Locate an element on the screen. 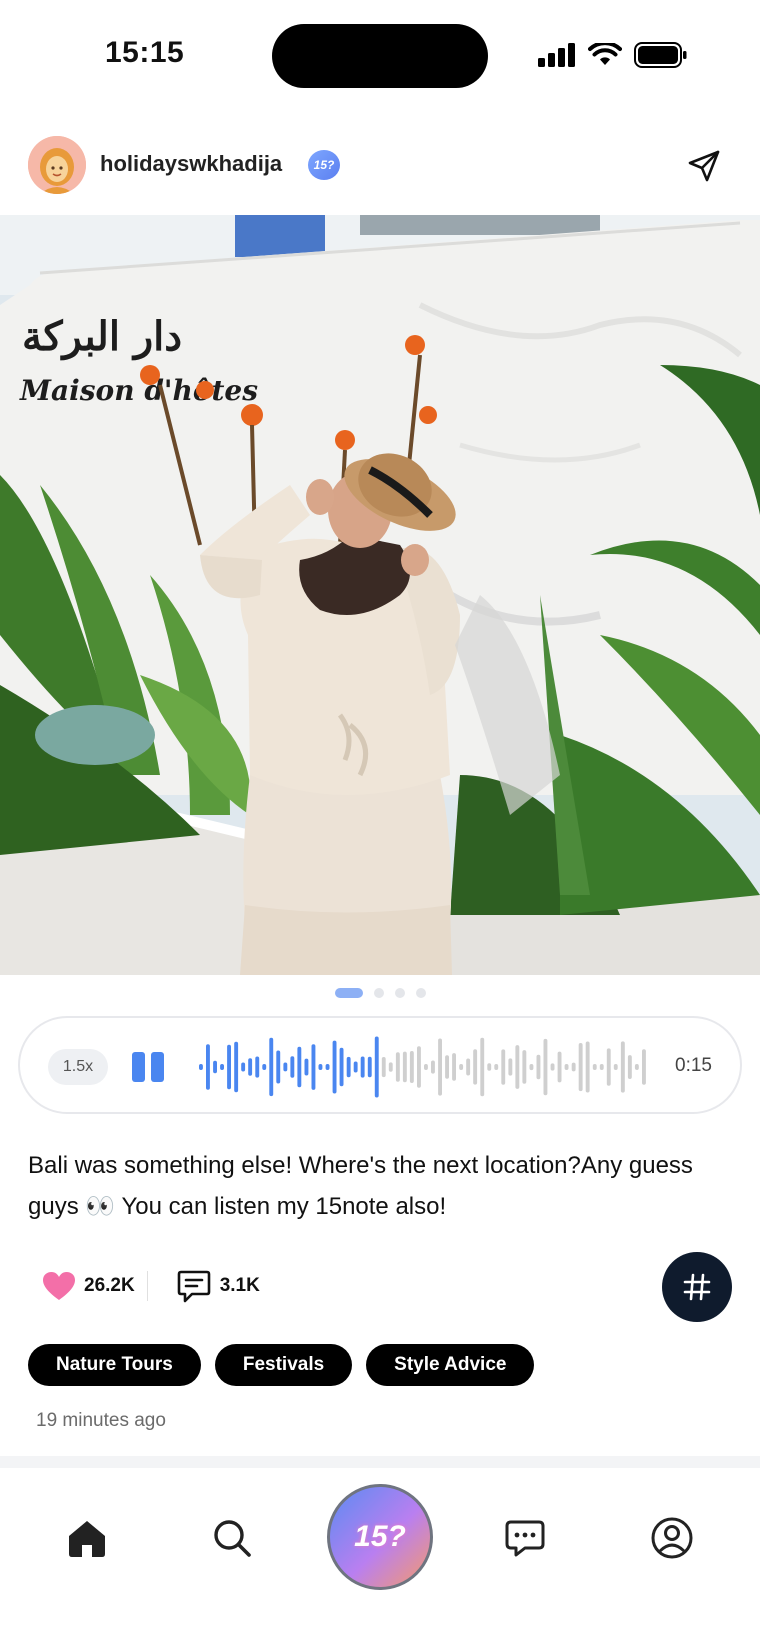  hashtag-icon is located at coordinates (697, 1287).